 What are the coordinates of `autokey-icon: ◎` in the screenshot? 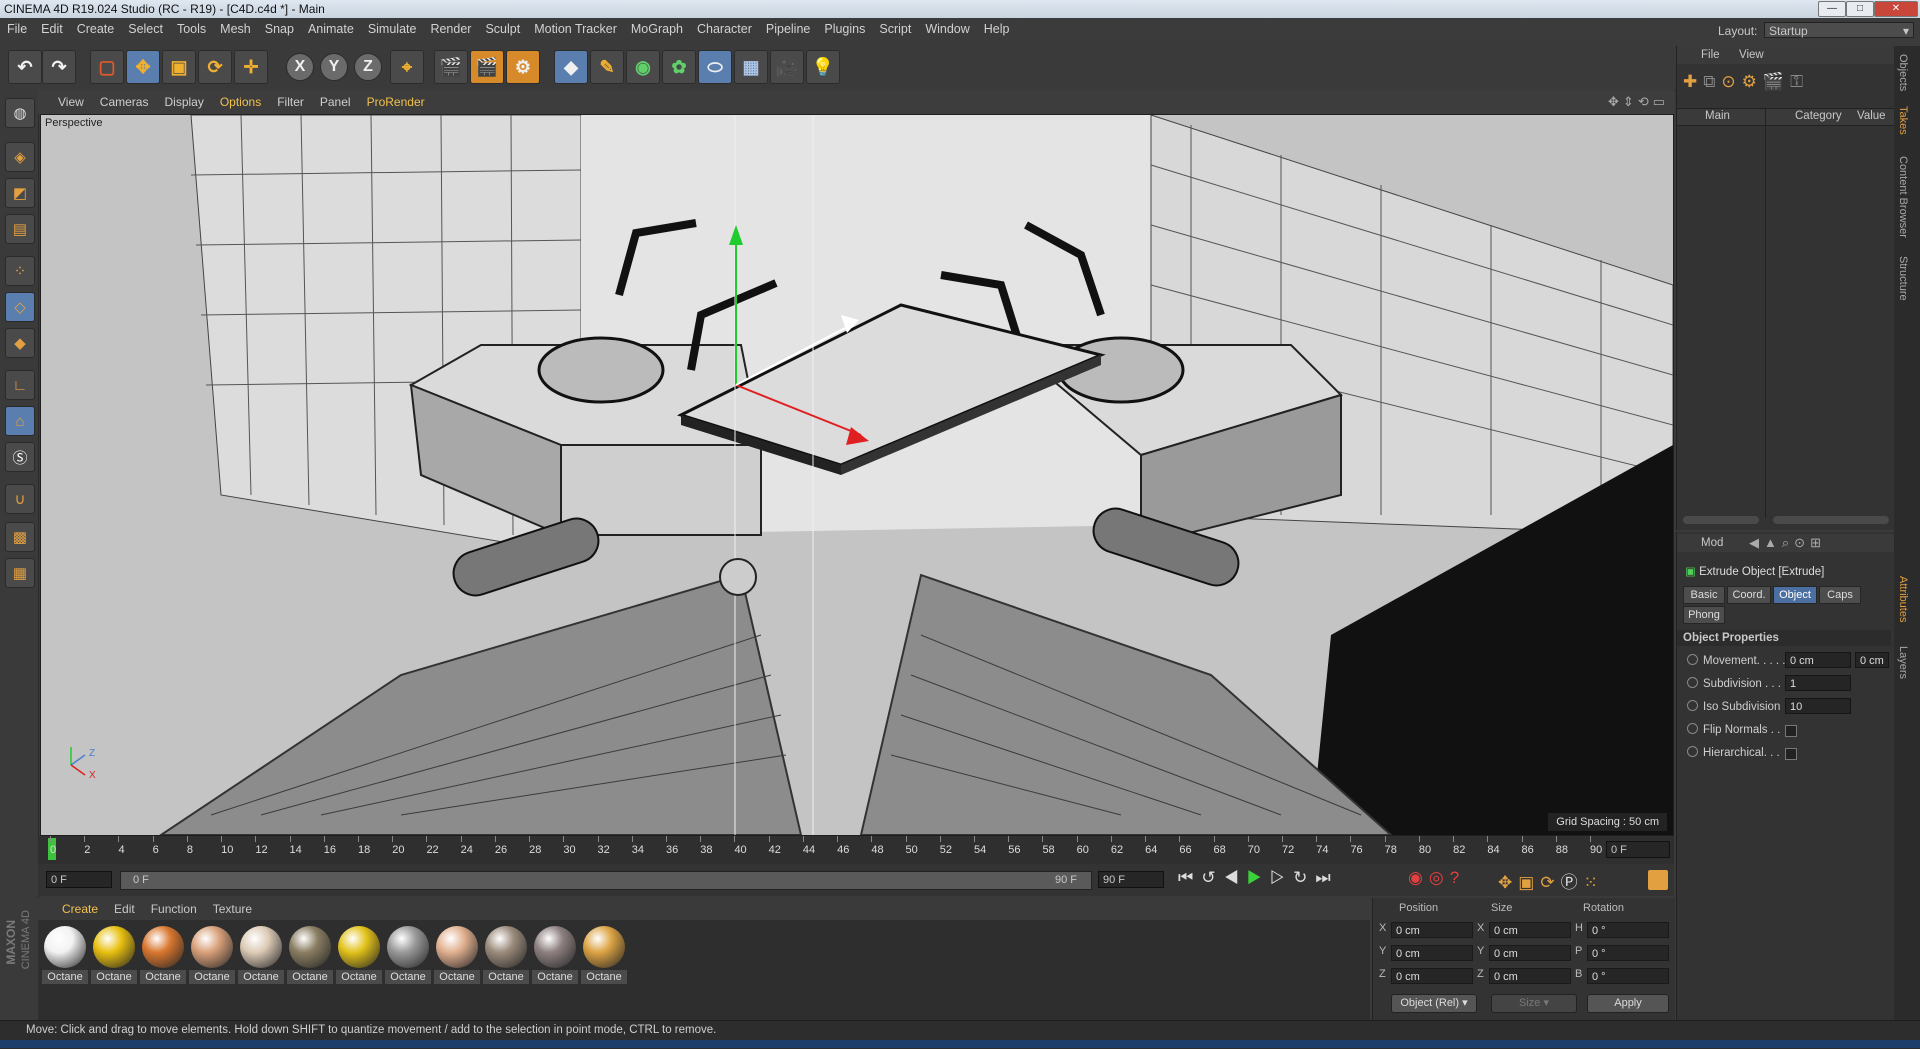 It's located at (1439, 877).